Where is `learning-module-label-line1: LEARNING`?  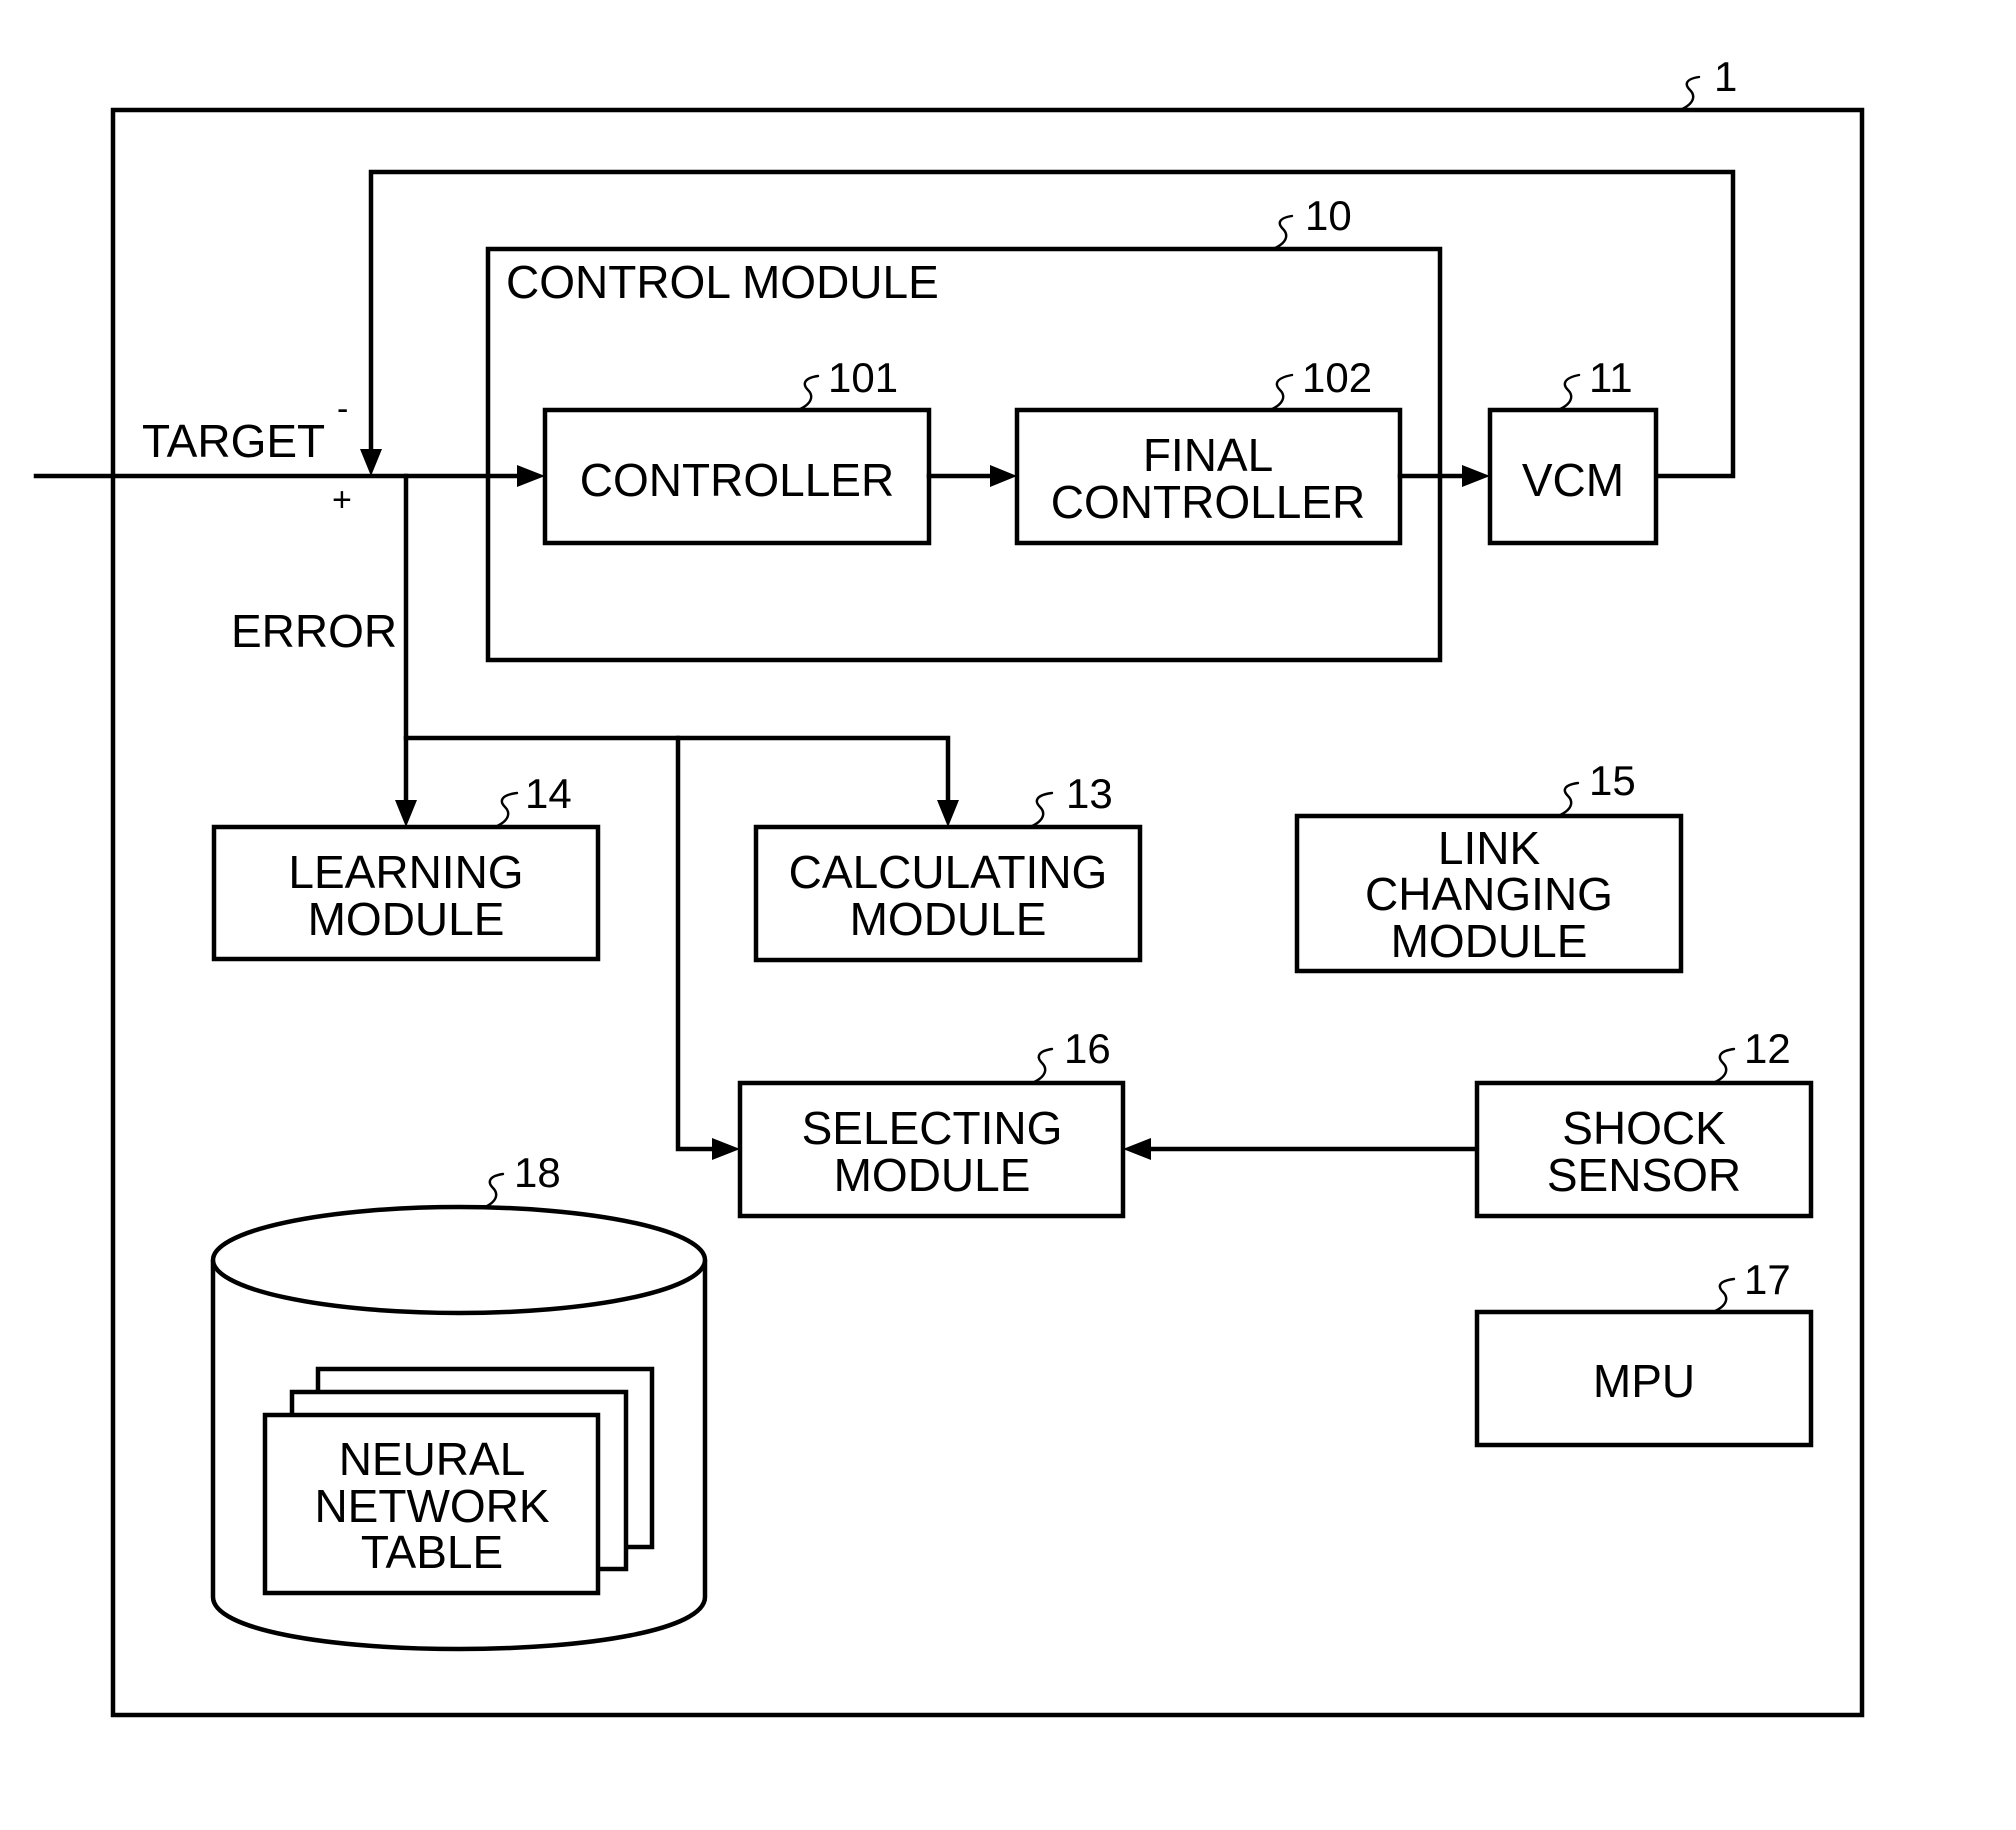
learning-module-label-line1: LEARNING is located at coordinates (405, 872).